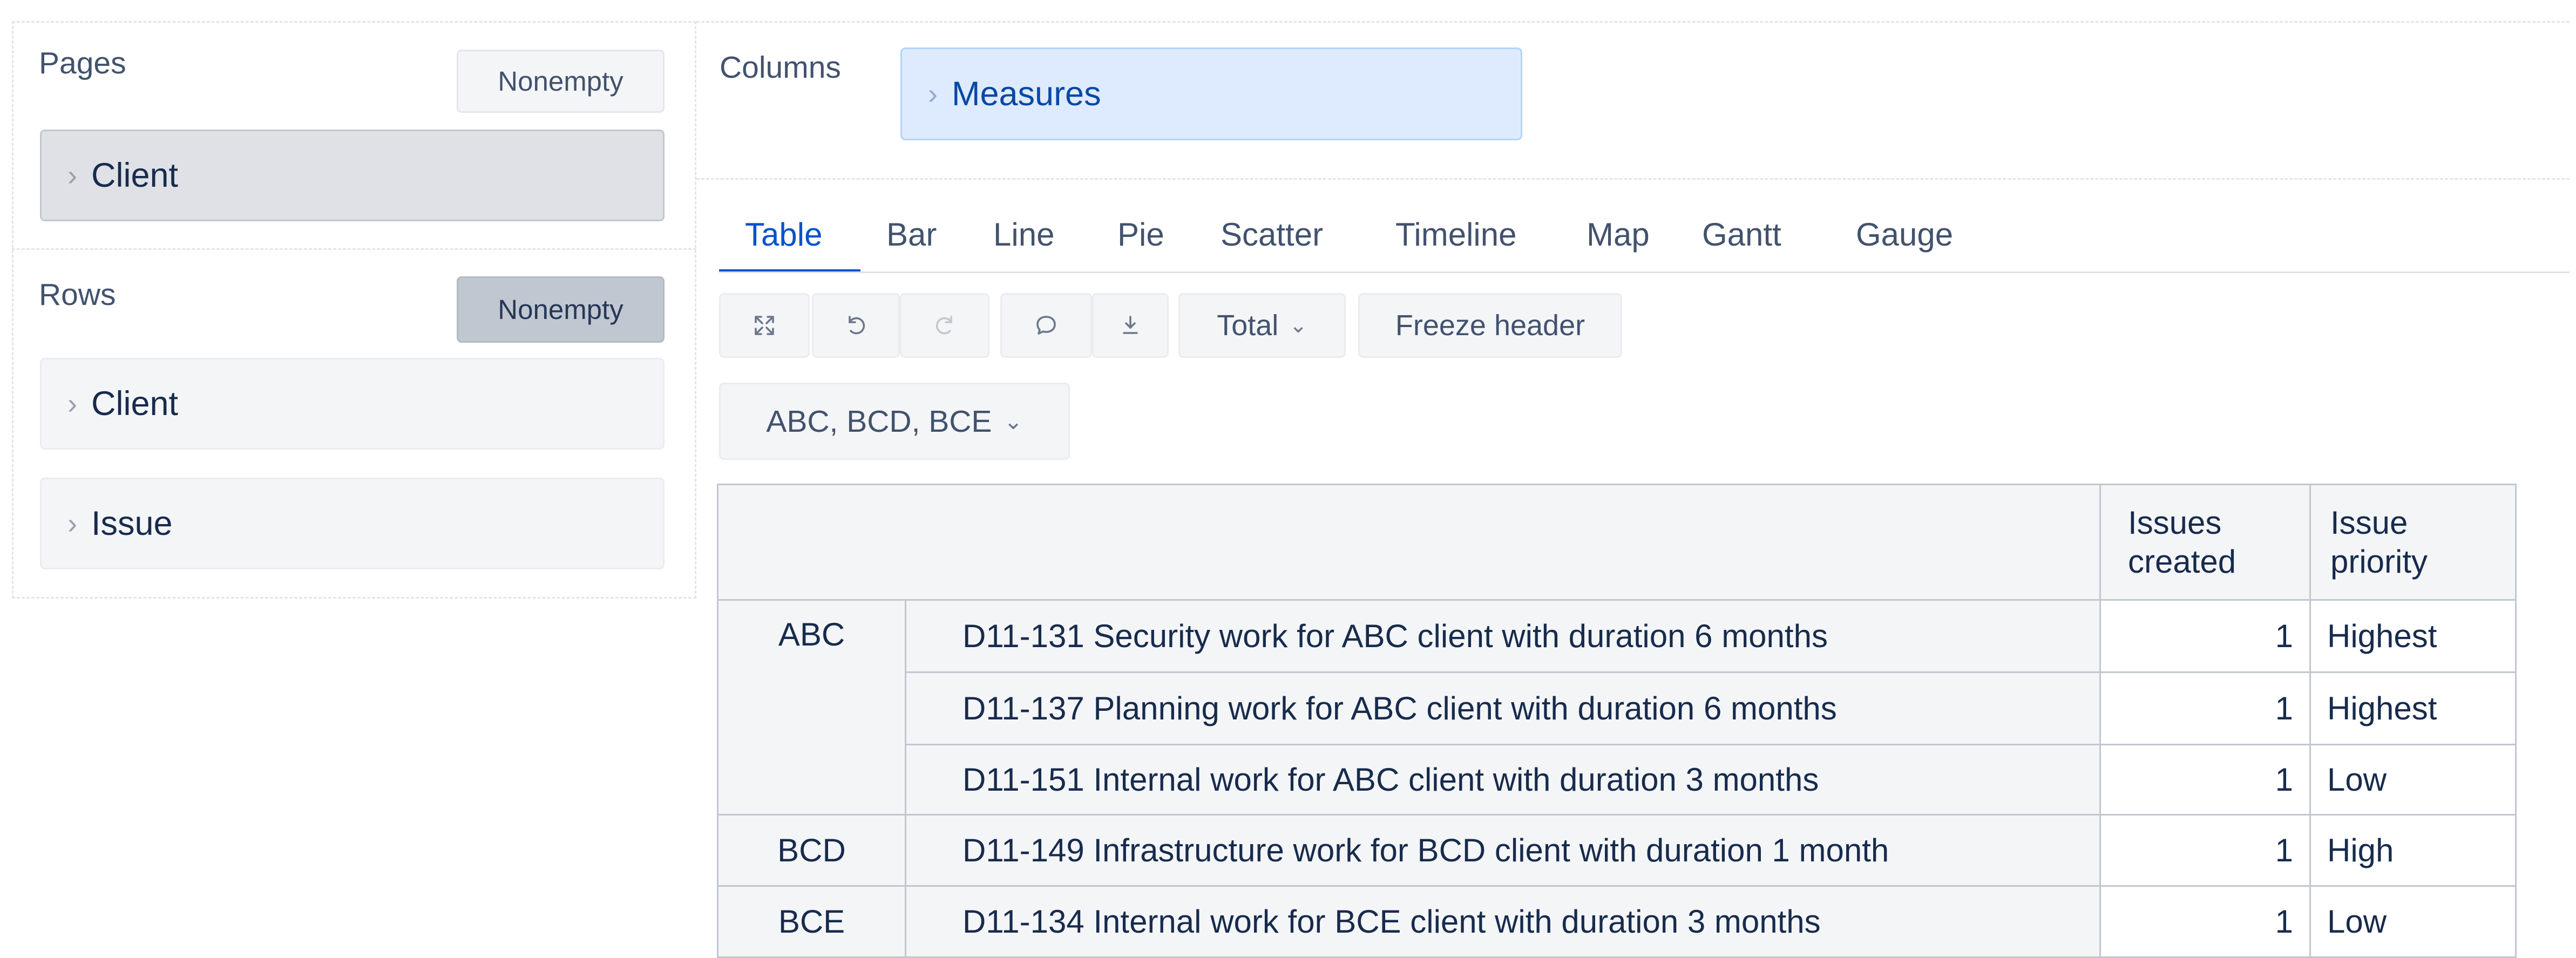 The width and height of the screenshot is (2576, 958). Describe the element at coordinates (2413, 542) in the screenshot. I see `column-header-issue-priority: Issue priority` at that location.